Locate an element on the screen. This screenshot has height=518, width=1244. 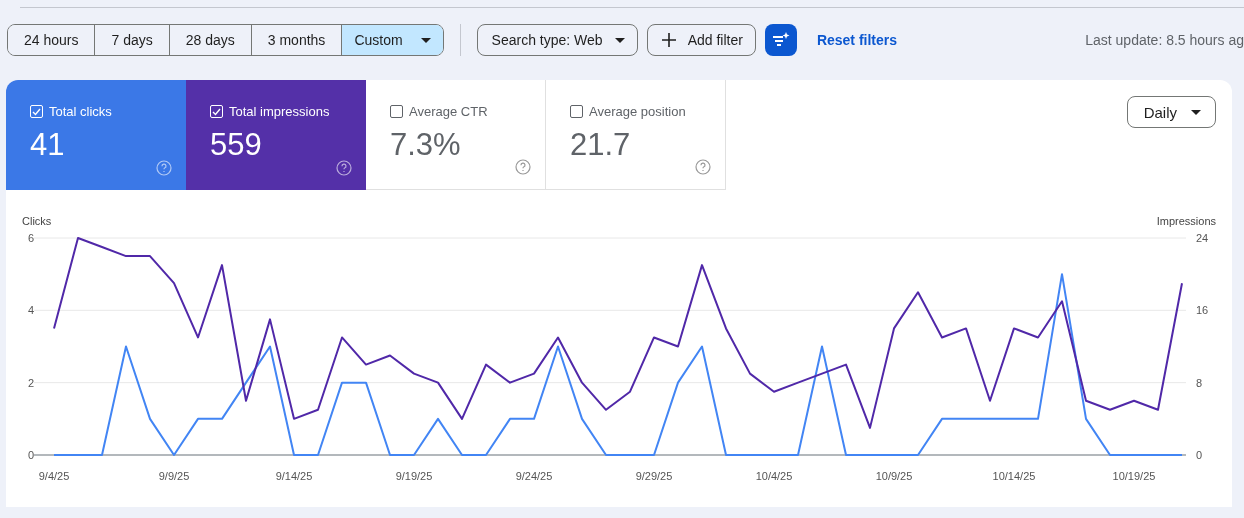
add-filter-button: Add filter is located at coordinates (701, 40).